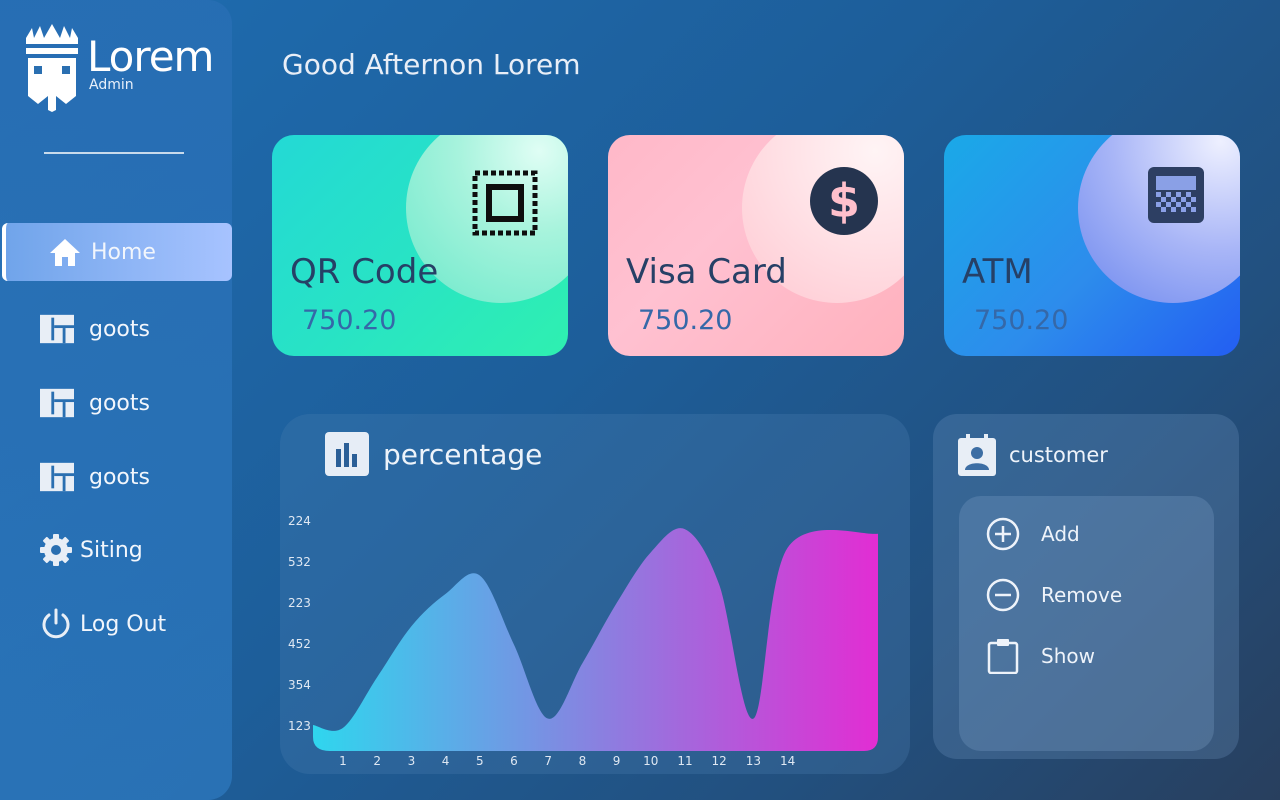 This screenshot has height=800, width=1280. Describe the element at coordinates (1003, 656) in the screenshot. I see `clipboard-icon` at that location.